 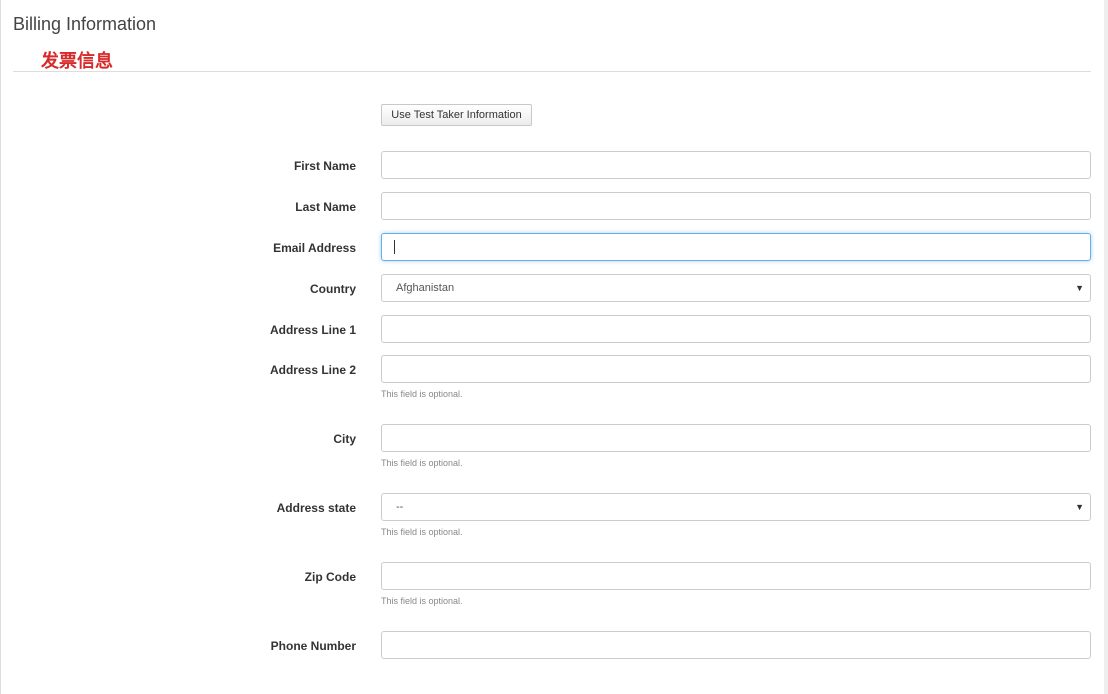 I want to click on first-name-label: First Name, so click(x=324, y=166).